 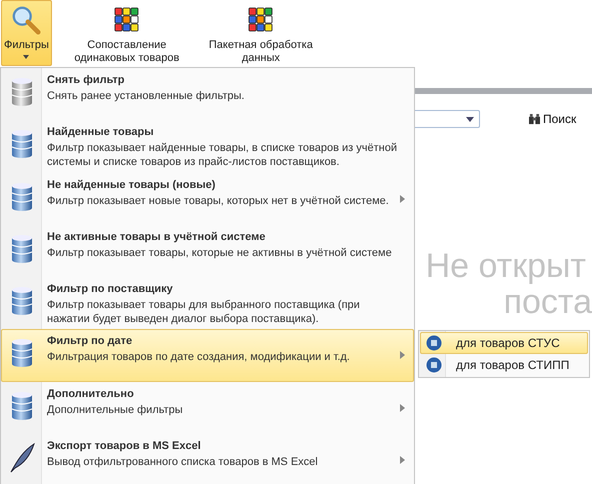 What do you see at coordinates (91, 393) in the screenshot?
I see `menu-item-title: Дополнительно` at bounding box center [91, 393].